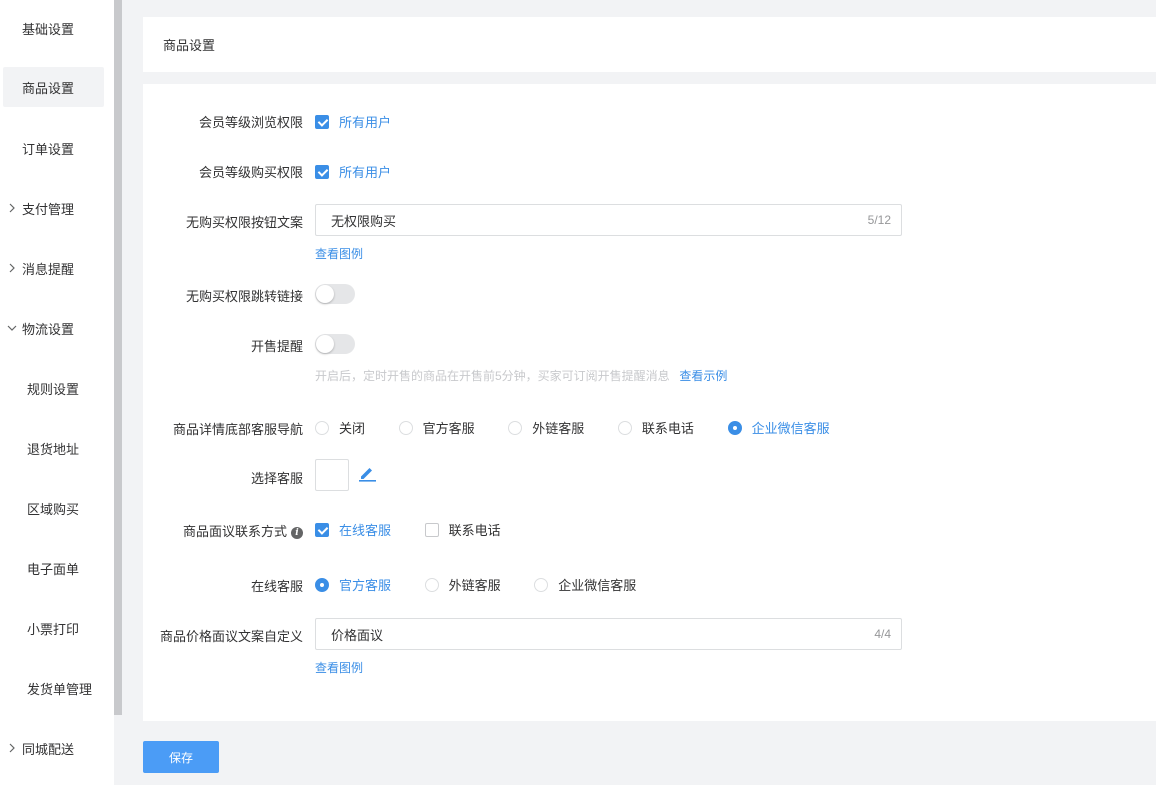 This screenshot has height=785, width=1156. I want to click on service-nav-option-wecom: 企业微信客服, so click(778, 427).